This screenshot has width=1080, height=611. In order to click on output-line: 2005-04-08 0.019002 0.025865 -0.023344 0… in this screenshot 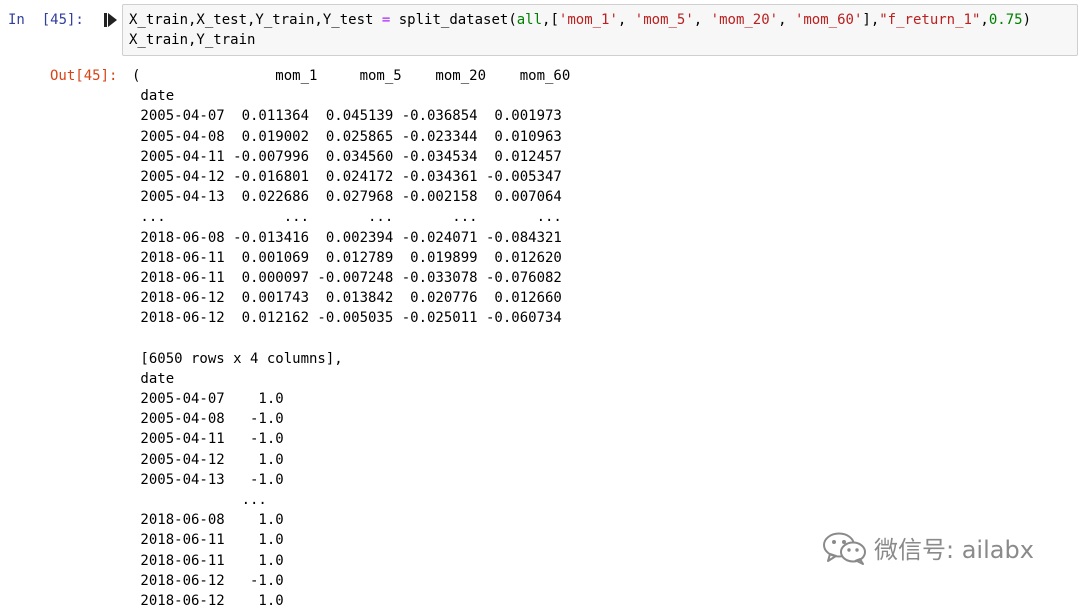, I will do `click(347, 136)`.